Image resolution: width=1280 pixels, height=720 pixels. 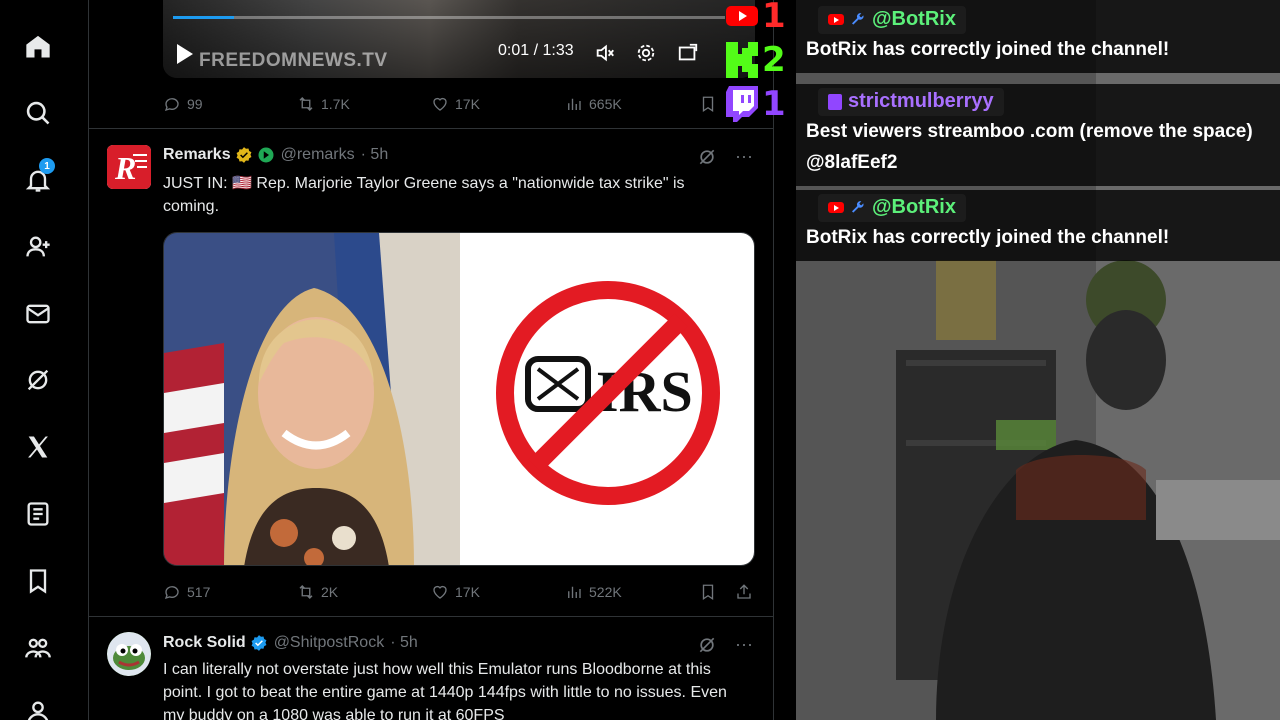 I want to click on twitch-icon, so click(x=742, y=104).